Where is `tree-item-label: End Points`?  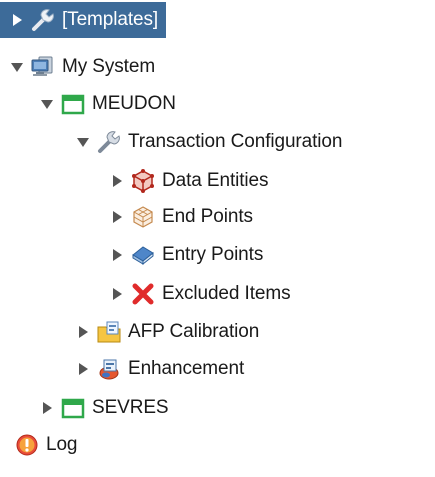 tree-item-label: End Points is located at coordinates (207, 216).